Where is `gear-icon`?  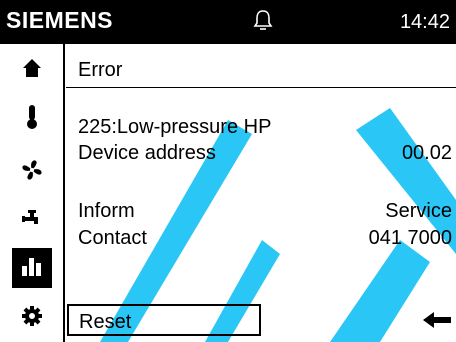 gear-icon is located at coordinates (32, 318).